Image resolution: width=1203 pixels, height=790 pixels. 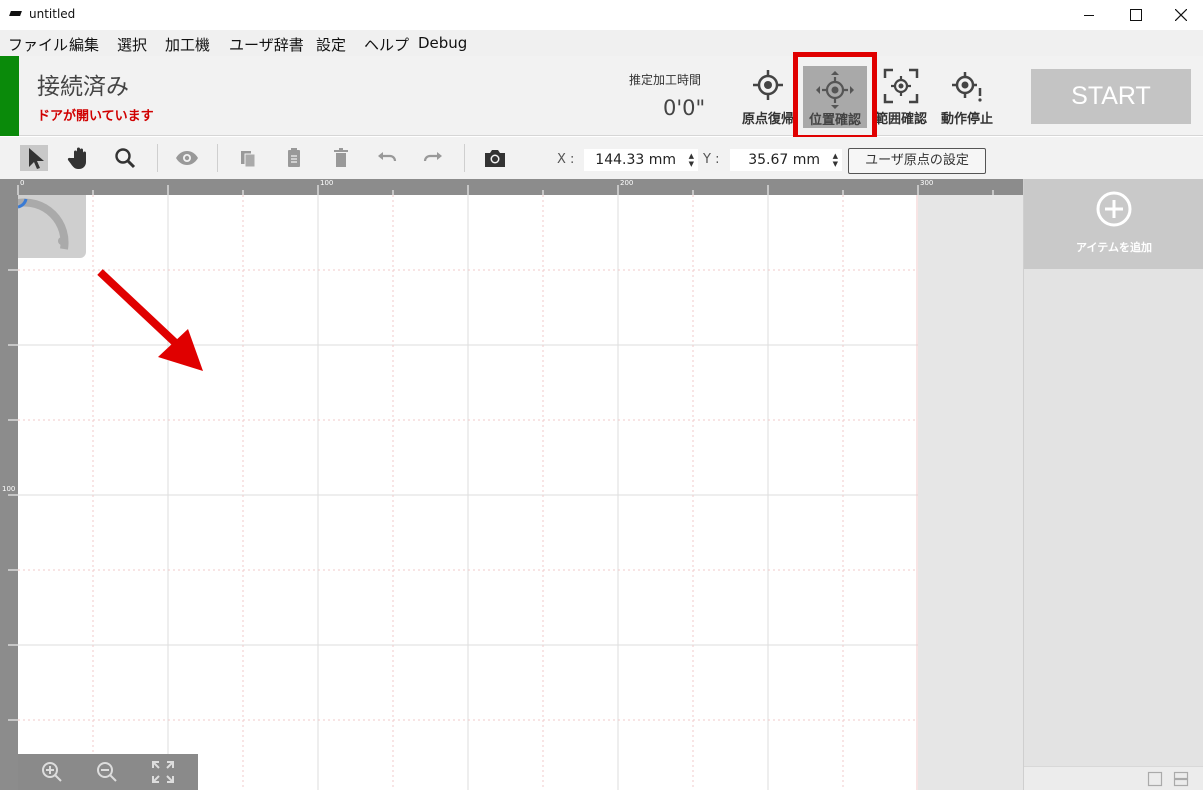 I want to click on home-return-button: 原点復帰, so click(x=768, y=97).